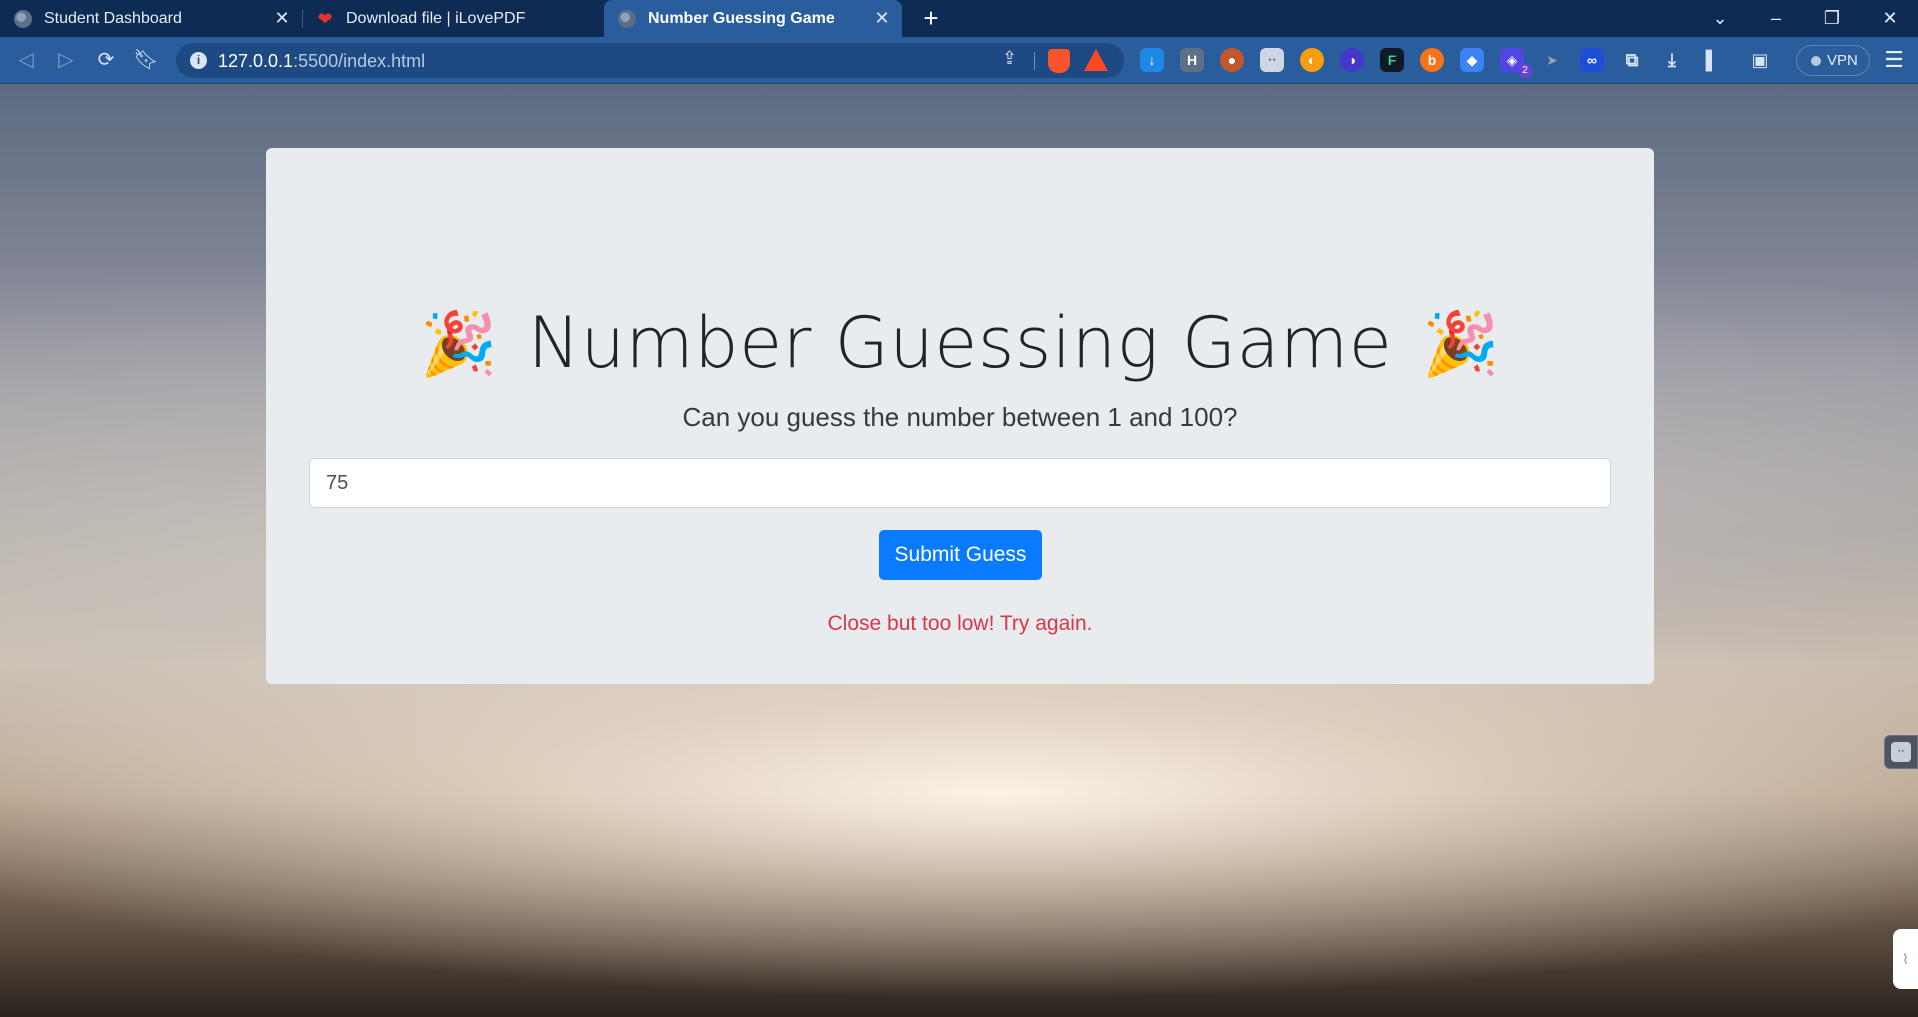 This screenshot has height=1017, width=1918. I want to click on infinity-extension-icon: ∞, so click(1592, 60).